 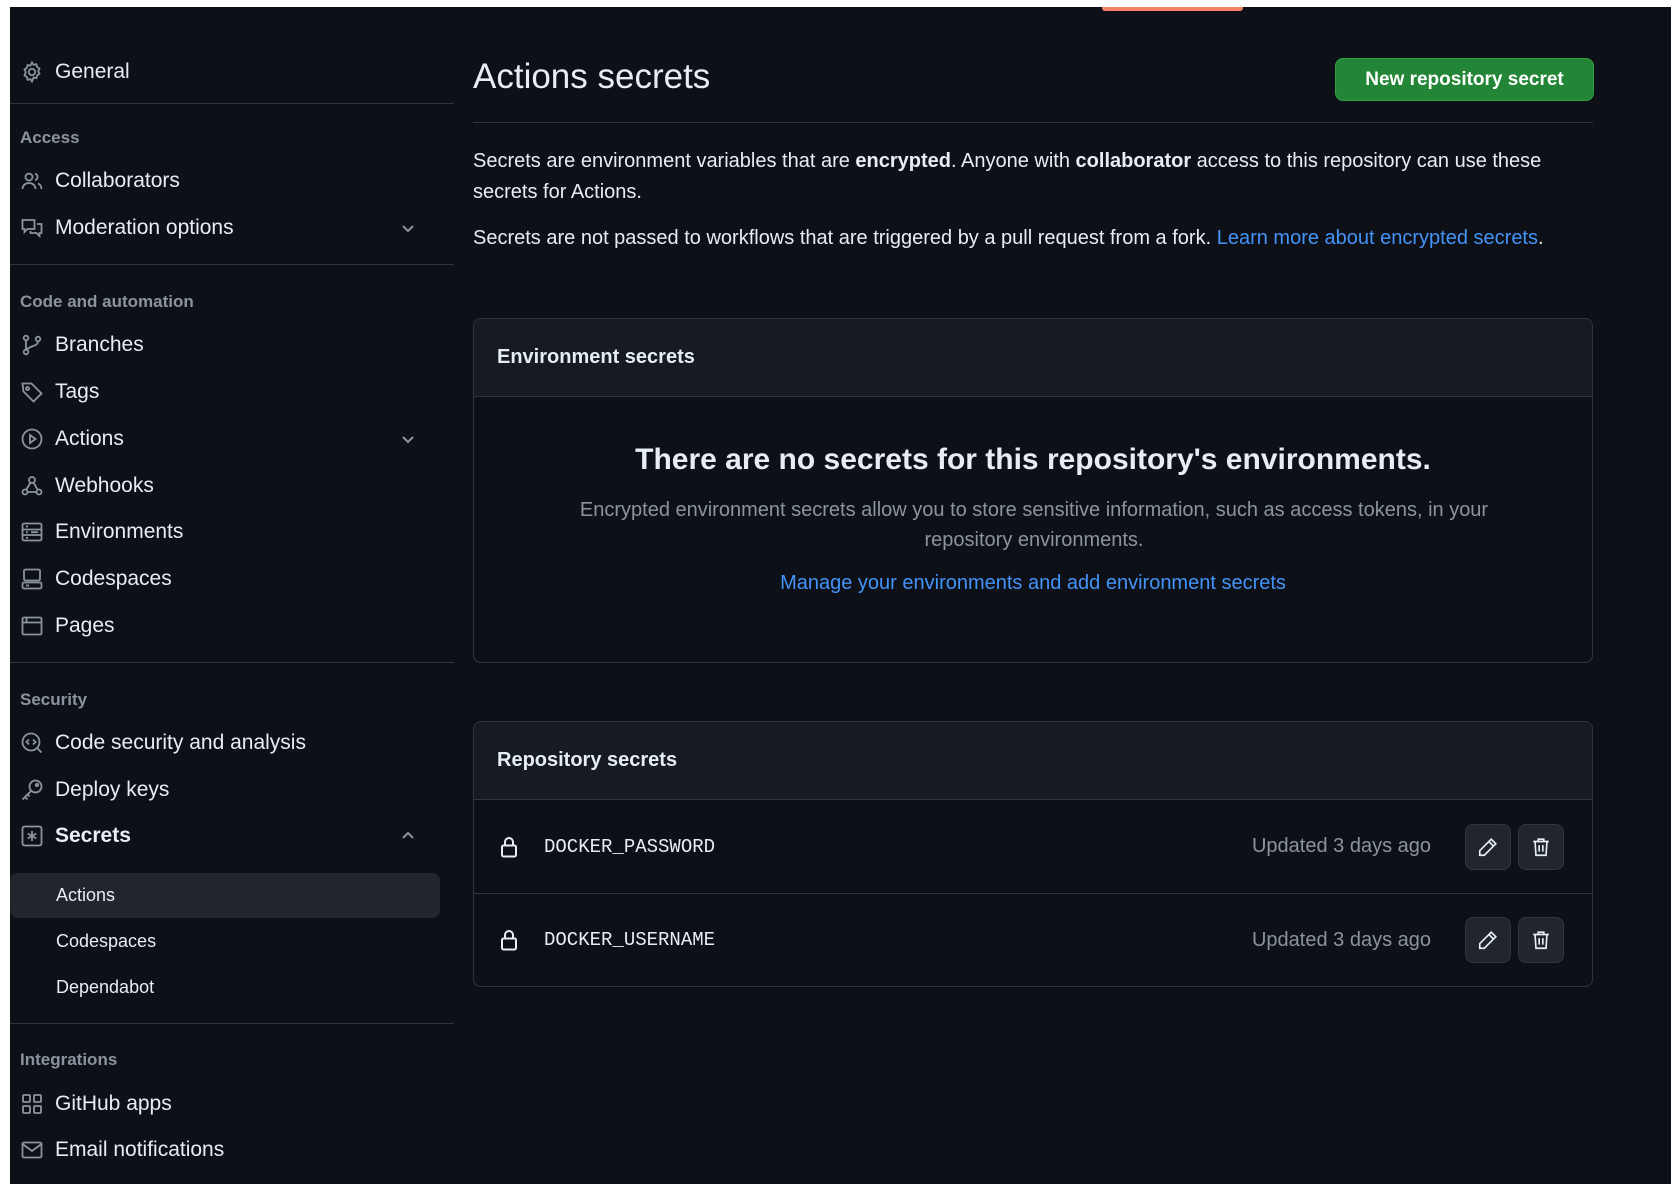 What do you see at coordinates (32, 743) in the screenshot?
I see `codescan-icon` at bounding box center [32, 743].